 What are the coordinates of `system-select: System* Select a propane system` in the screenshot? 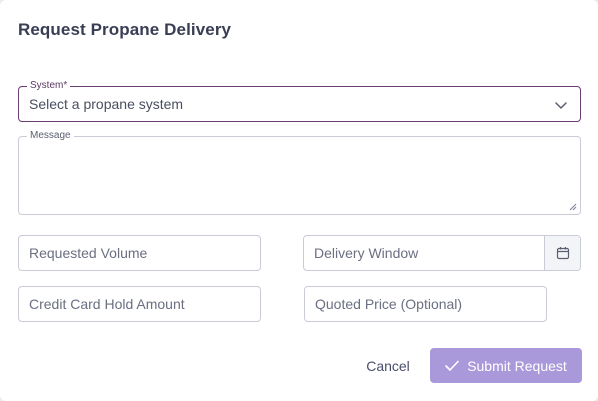 It's located at (299, 101).